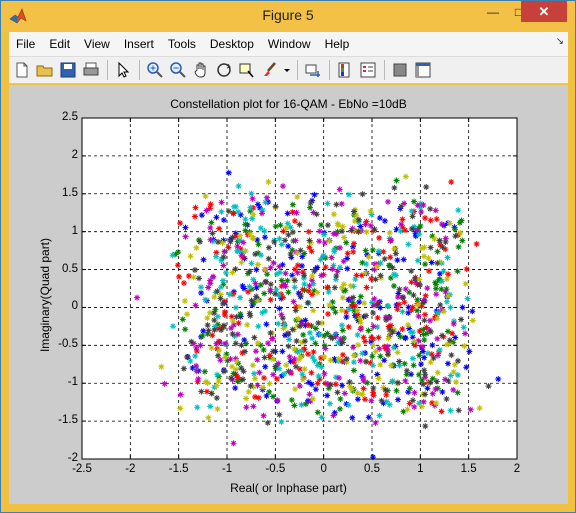 Image resolution: width=576 pixels, height=513 pixels. Describe the element at coordinates (420, 469) in the screenshot. I see `x-tick-label: 1` at that location.